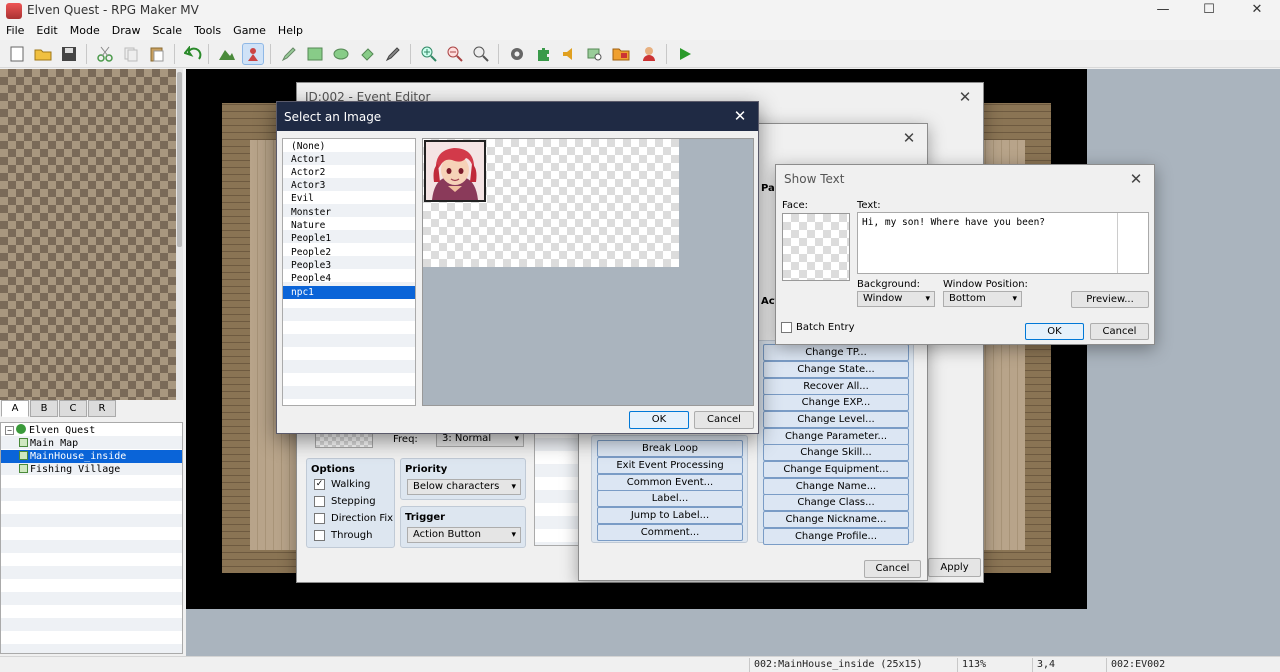  I want to click on cut-icon, so click(105, 54).